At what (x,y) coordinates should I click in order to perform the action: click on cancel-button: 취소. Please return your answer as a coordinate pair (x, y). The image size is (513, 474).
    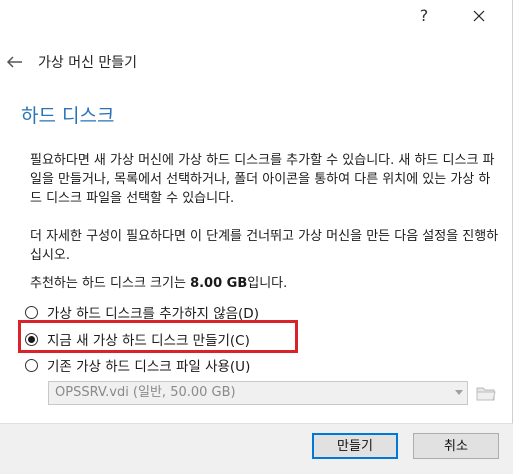
    Looking at the image, I should click on (456, 446).